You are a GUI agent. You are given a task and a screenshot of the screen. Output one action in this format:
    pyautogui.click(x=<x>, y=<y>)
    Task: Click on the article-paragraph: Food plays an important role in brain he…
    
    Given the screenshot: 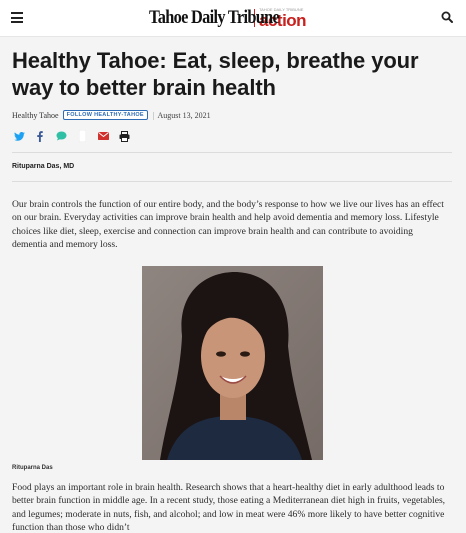 What is the action you would take?
    pyautogui.click(x=229, y=507)
    